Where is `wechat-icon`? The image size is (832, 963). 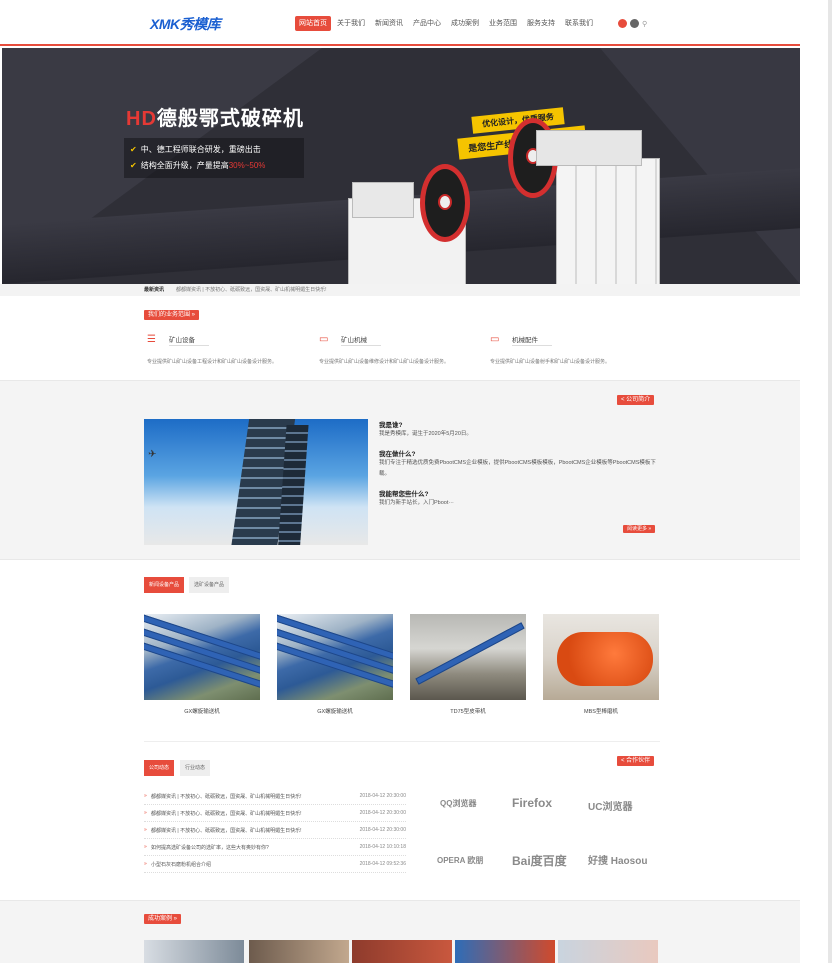 wechat-icon is located at coordinates (634, 23).